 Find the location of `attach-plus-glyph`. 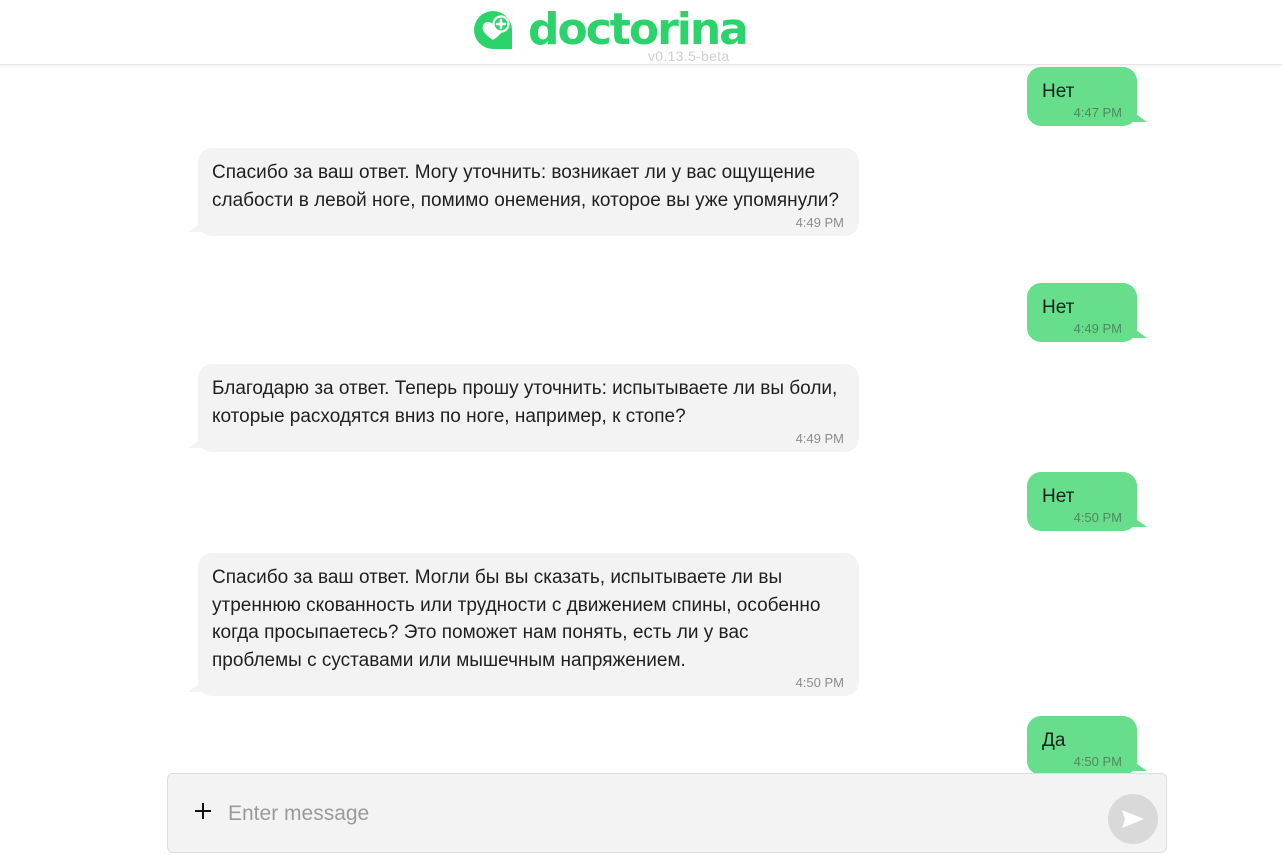

attach-plus-glyph is located at coordinates (203, 811).